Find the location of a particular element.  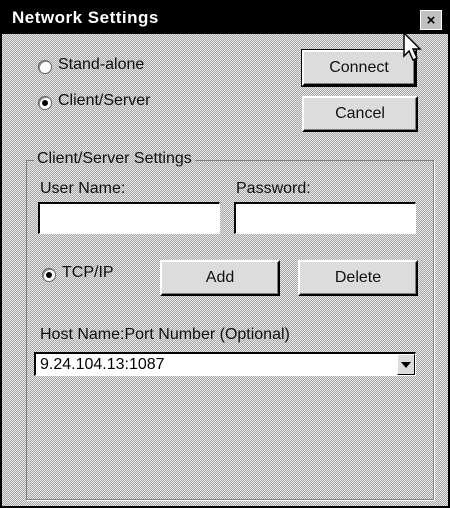

tcpip-label: TCP/IP is located at coordinates (88, 273).